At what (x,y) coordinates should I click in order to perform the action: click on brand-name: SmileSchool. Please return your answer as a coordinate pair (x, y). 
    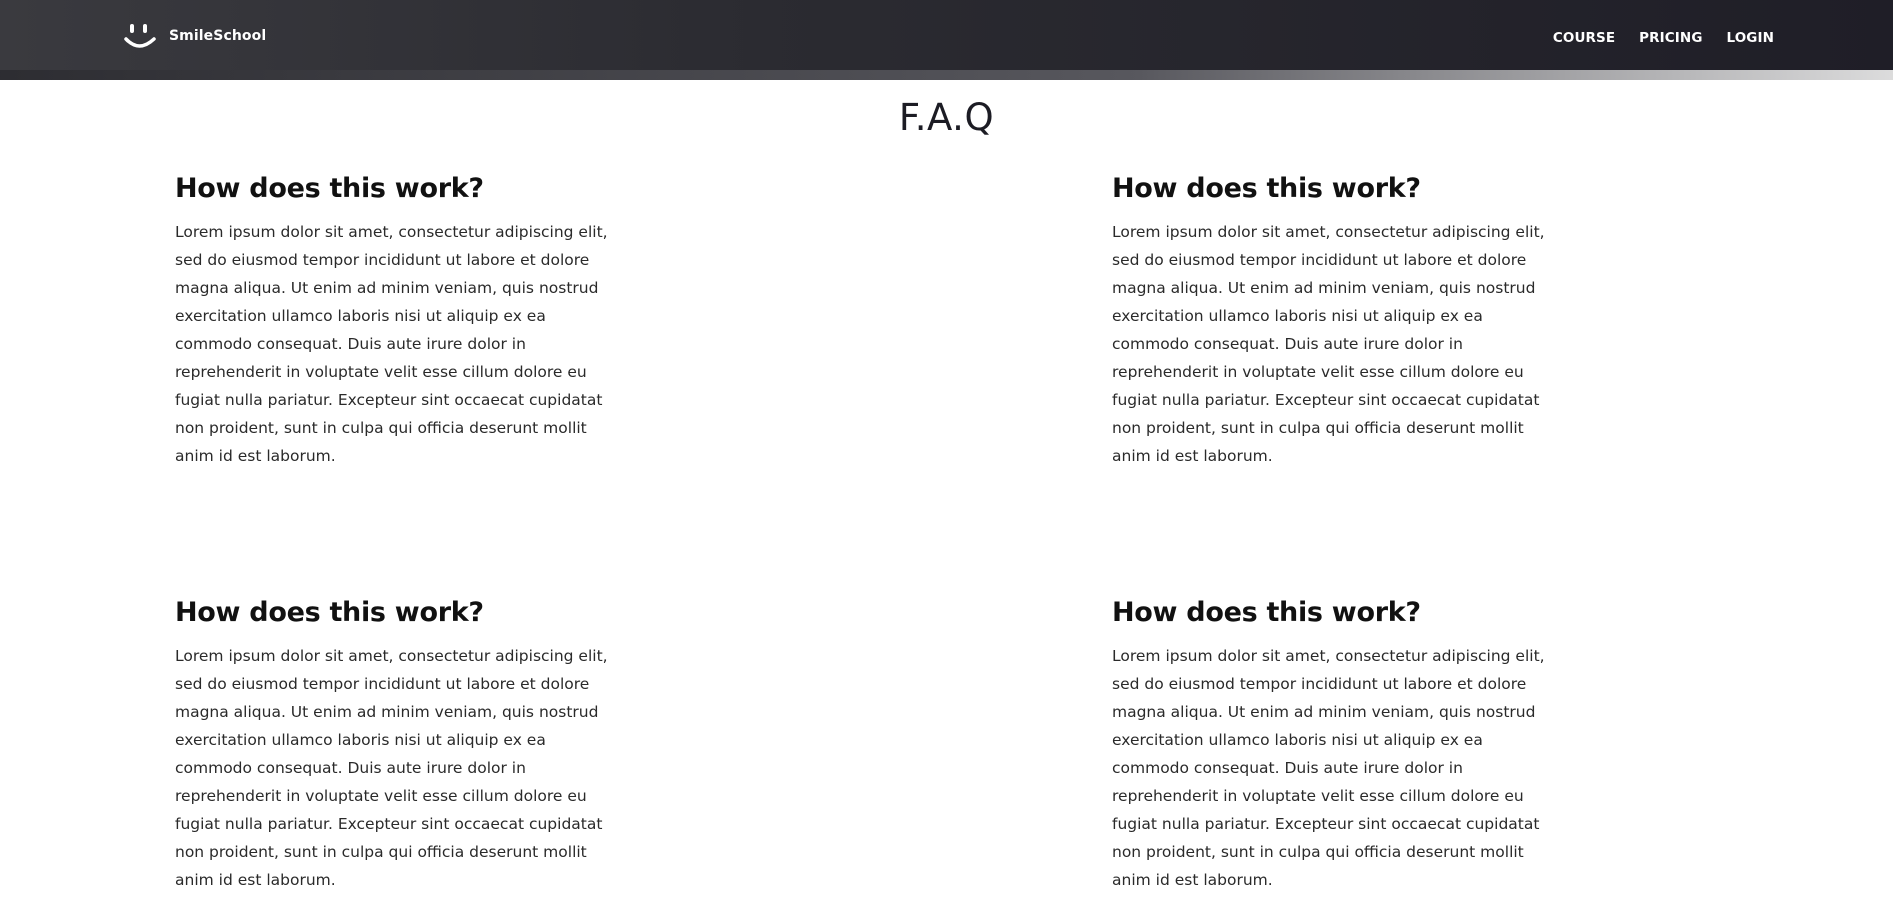
    Looking at the image, I should click on (218, 36).